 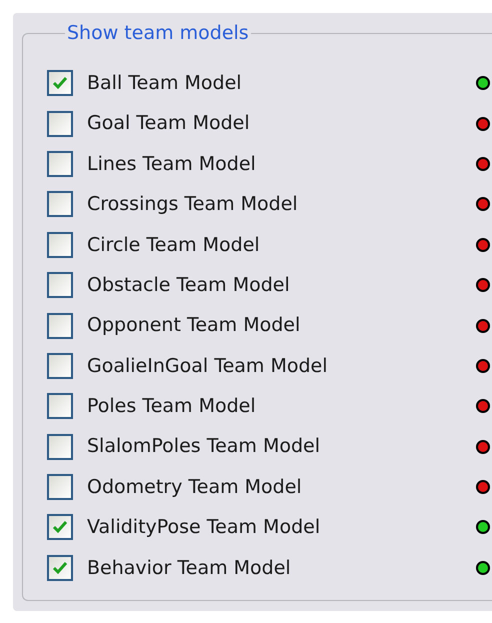 What do you see at coordinates (171, 407) in the screenshot?
I see `checkbox-label: Poles Team Model` at bounding box center [171, 407].